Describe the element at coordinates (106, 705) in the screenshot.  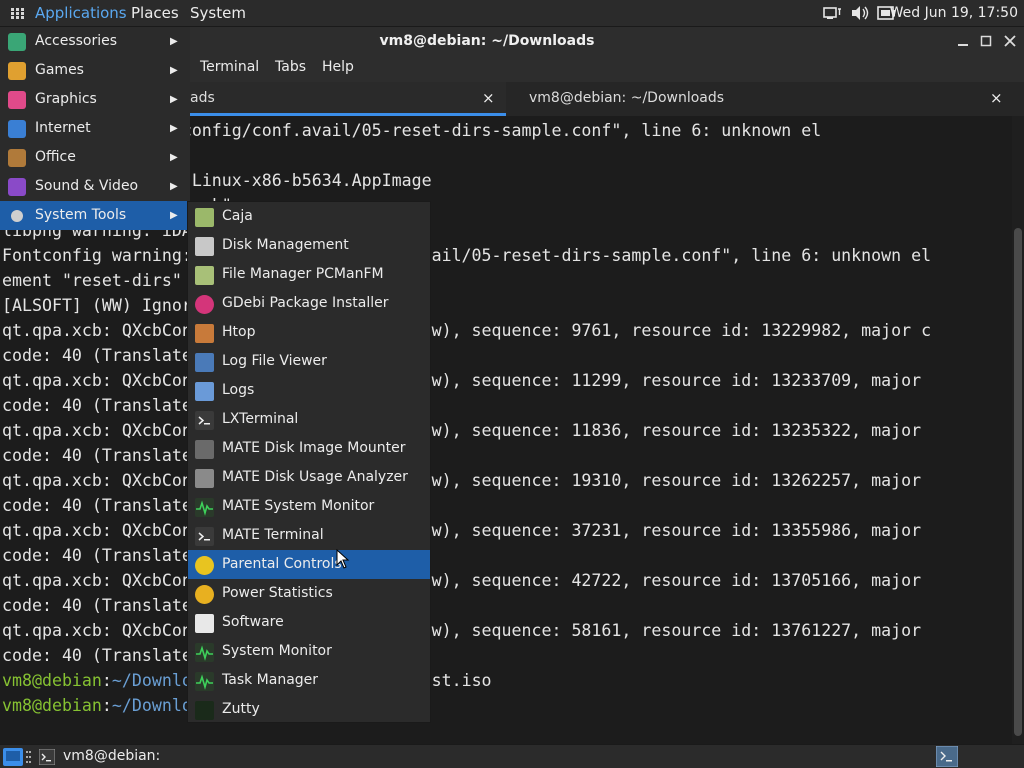
I see `terminal-text: :` at that location.